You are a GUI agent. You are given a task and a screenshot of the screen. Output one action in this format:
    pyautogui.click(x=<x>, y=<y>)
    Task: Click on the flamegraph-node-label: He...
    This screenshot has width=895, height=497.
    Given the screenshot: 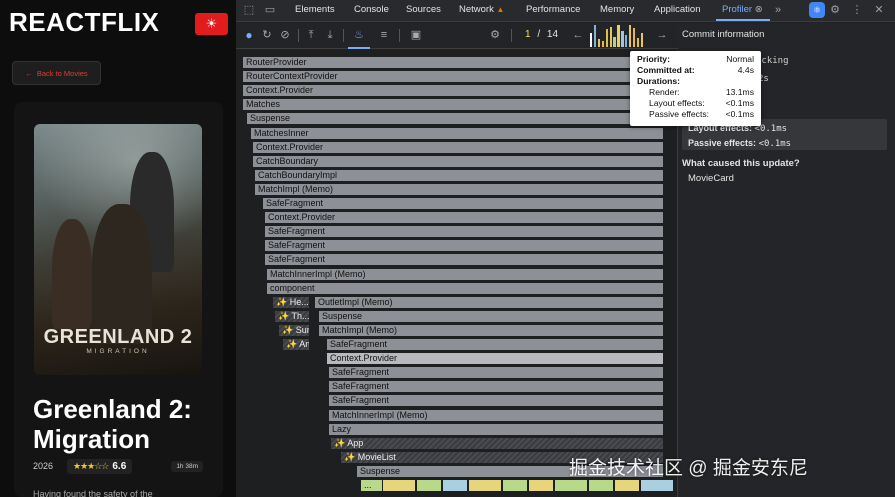 What is the action you would take?
    pyautogui.click(x=299, y=301)
    